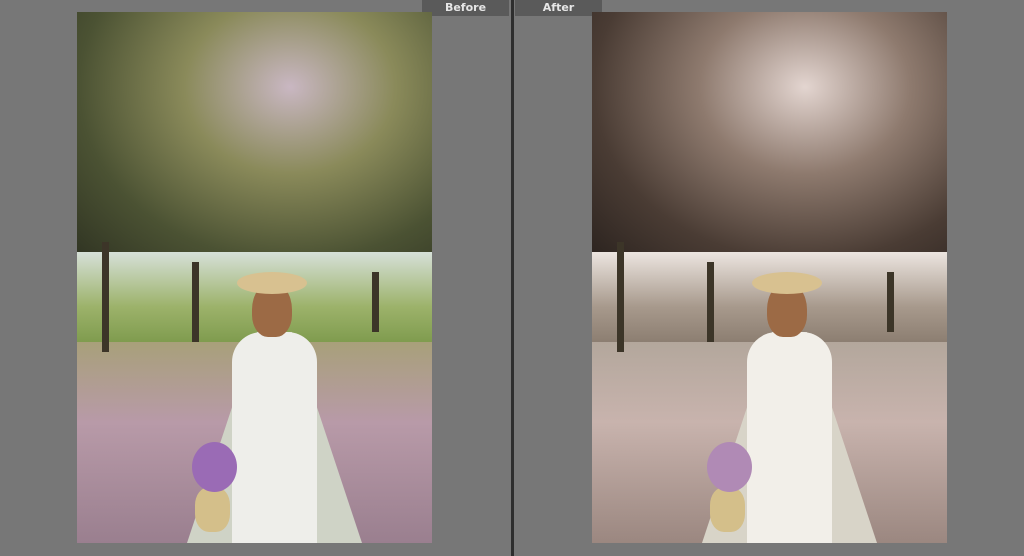 The height and width of the screenshot is (556, 1024). Describe the element at coordinates (558, 8) in the screenshot. I see `after-label: After` at that location.